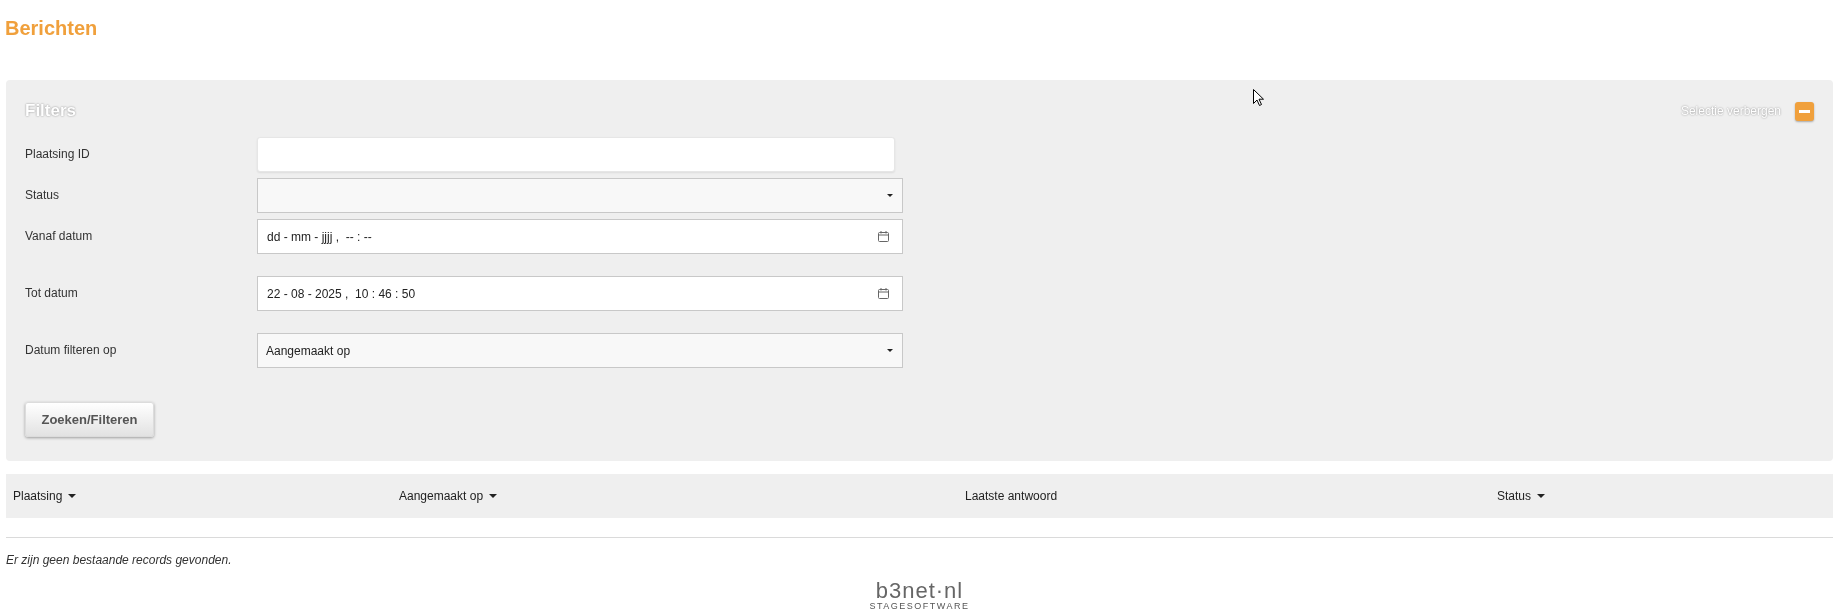  I want to click on field-label: Status, so click(42, 195).